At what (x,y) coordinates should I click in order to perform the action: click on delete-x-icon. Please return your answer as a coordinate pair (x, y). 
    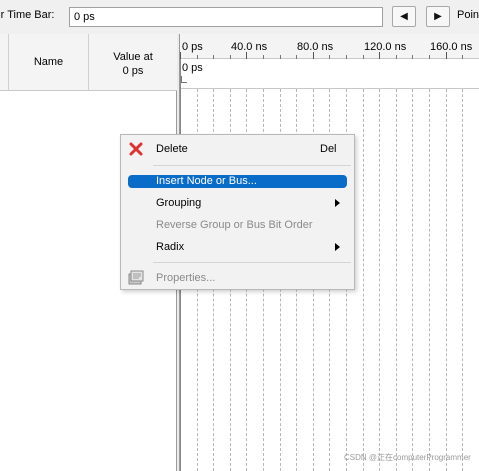
    Looking at the image, I should click on (136, 149).